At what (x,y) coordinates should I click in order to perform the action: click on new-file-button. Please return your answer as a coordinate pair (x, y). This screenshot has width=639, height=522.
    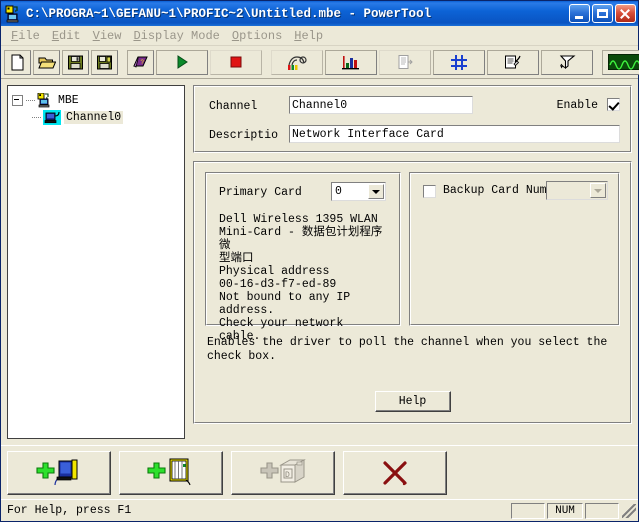
    Looking at the image, I should click on (17, 62).